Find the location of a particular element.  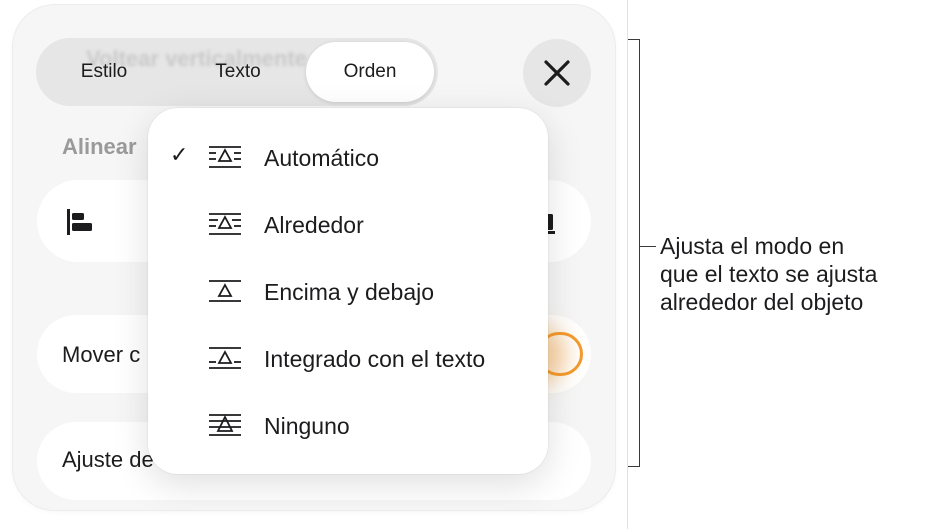

tab-segmented-control: Voltear verticalmente Estilo Texto Orden is located at coordinates (237, 72).